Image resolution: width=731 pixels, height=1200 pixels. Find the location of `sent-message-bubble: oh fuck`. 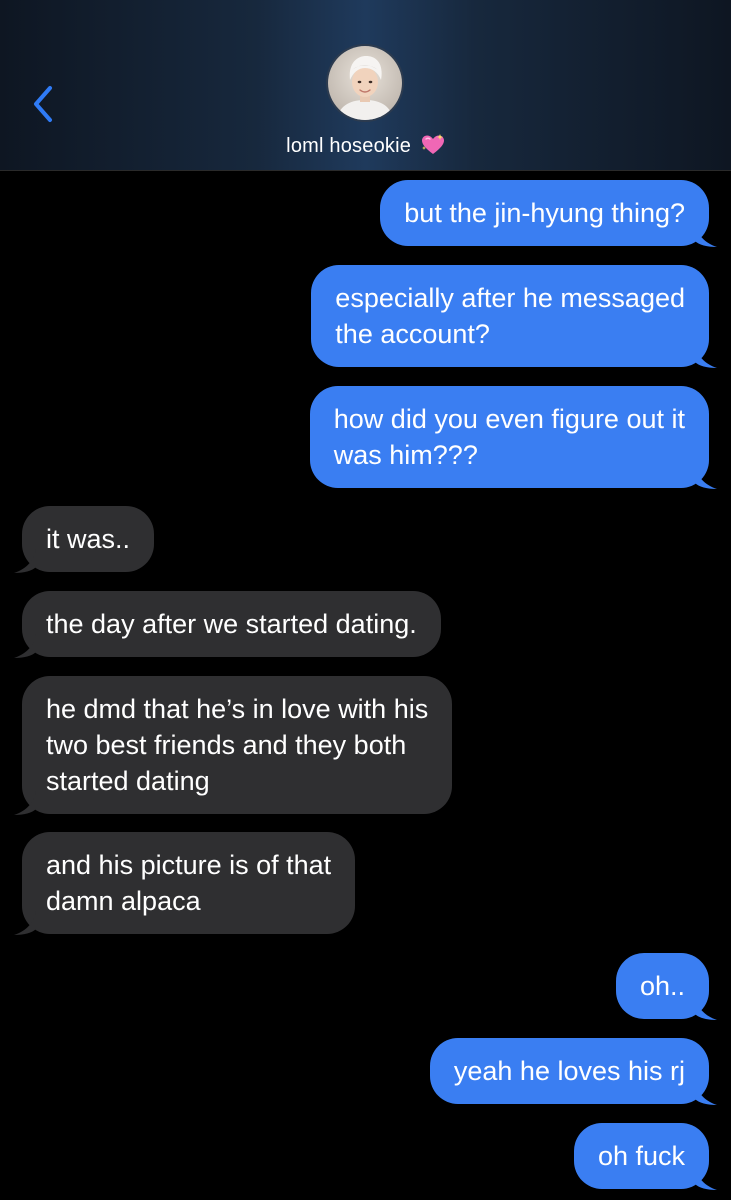

sent-message-bubble: oh fuck is located at coordinates (645, 1156).